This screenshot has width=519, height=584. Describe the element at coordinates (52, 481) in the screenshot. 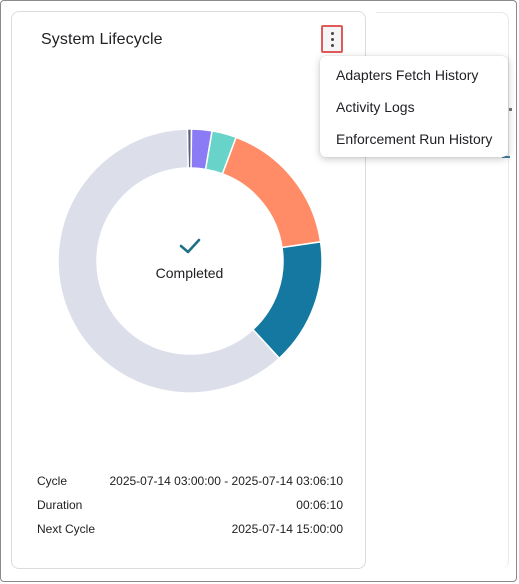

I see `info-key: Cycle` at that location.